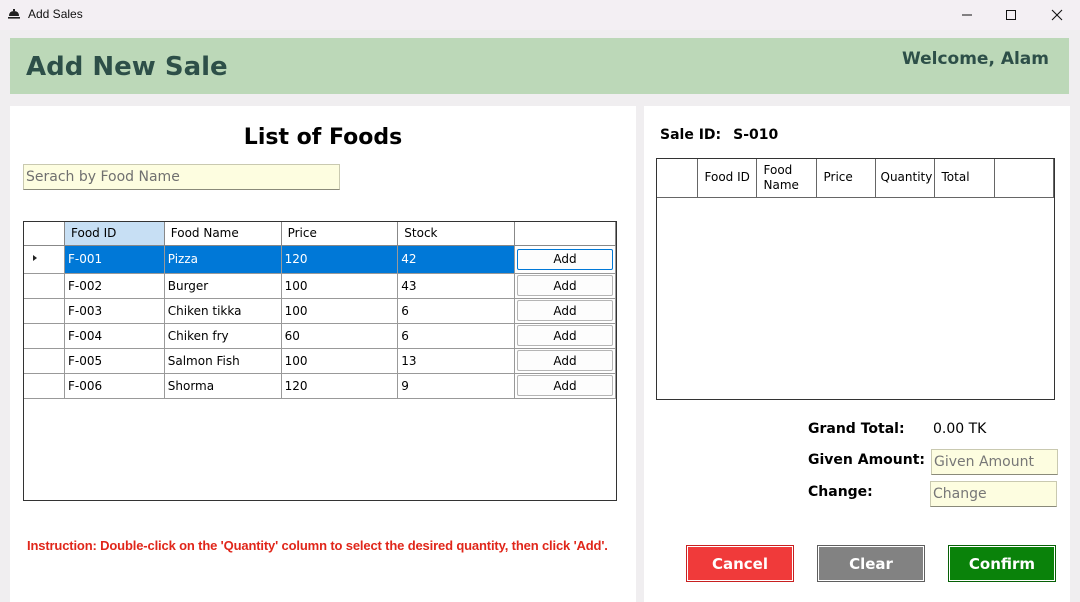 The image size is (1080, 602). Describe the element at coordinates (127, 67) in the screenshot. I see `page-title: Add New Sale` at that location.